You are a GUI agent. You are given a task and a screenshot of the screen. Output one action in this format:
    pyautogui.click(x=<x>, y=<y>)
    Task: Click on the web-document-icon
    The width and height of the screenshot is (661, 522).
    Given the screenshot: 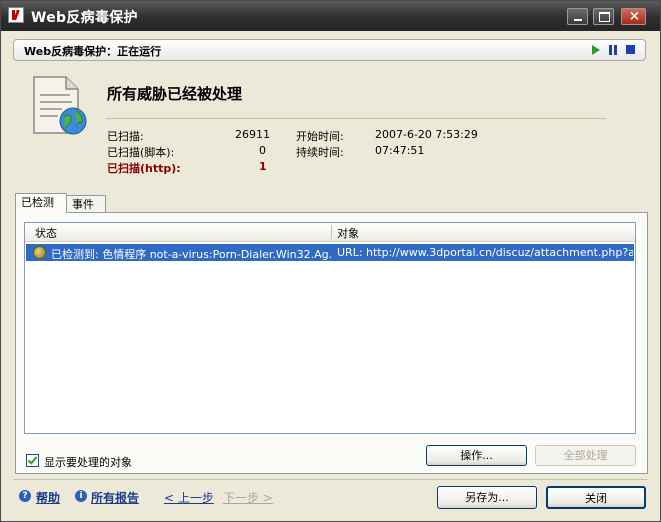 What is the action you would take?
    pyautogui.click(x=60, y=105)
    